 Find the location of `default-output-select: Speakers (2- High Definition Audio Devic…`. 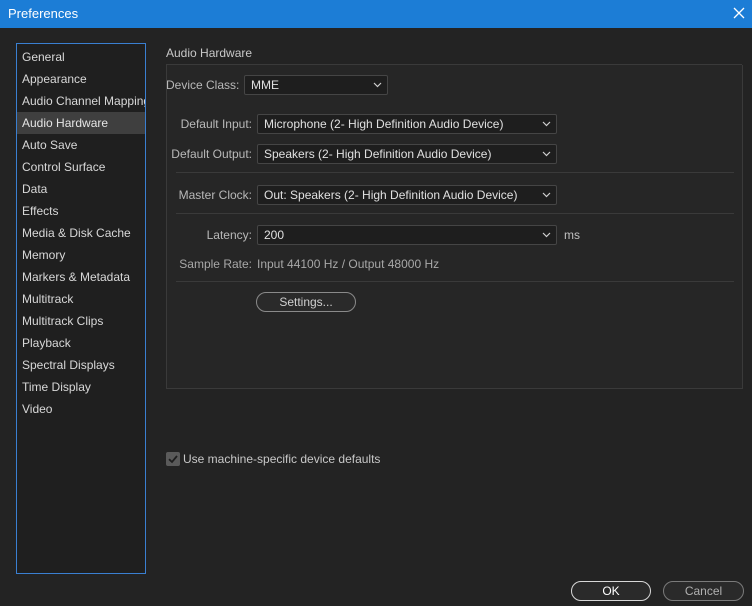

default-output-select: Speakers (2- High Definition Audio Devic… is located at coordinates (407, 154).